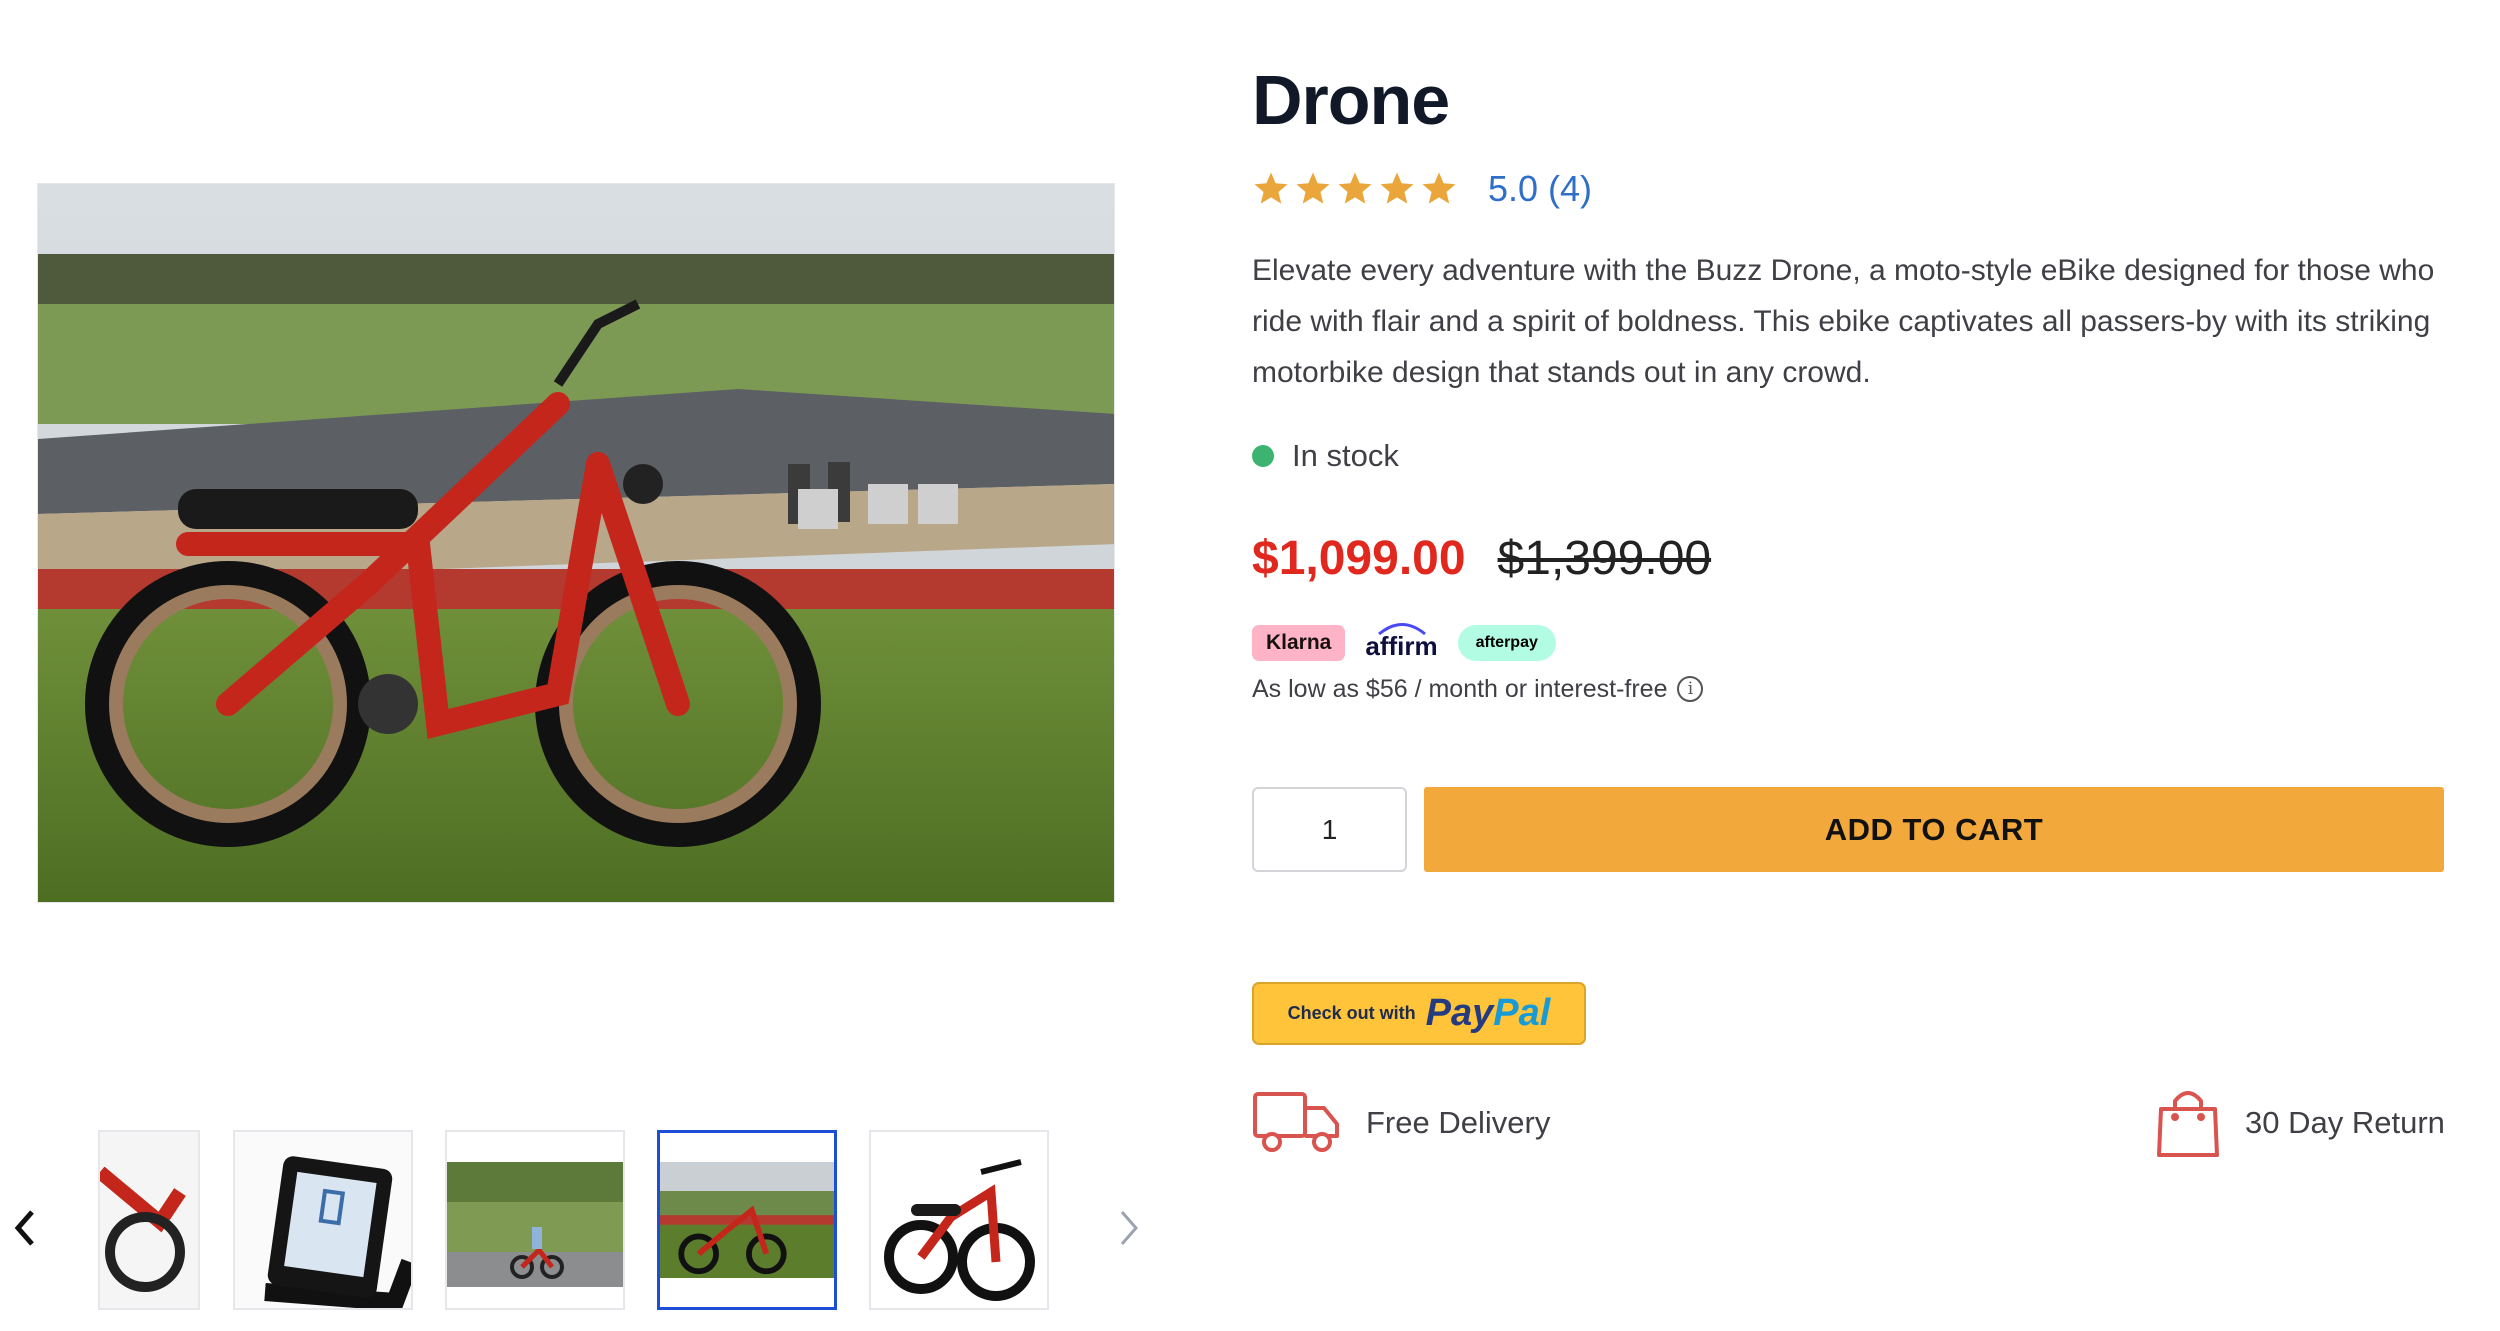 The width and height of the screenshot is (2500, 1331). I want to click on chevron-right-icon, so click(1129, 1228).